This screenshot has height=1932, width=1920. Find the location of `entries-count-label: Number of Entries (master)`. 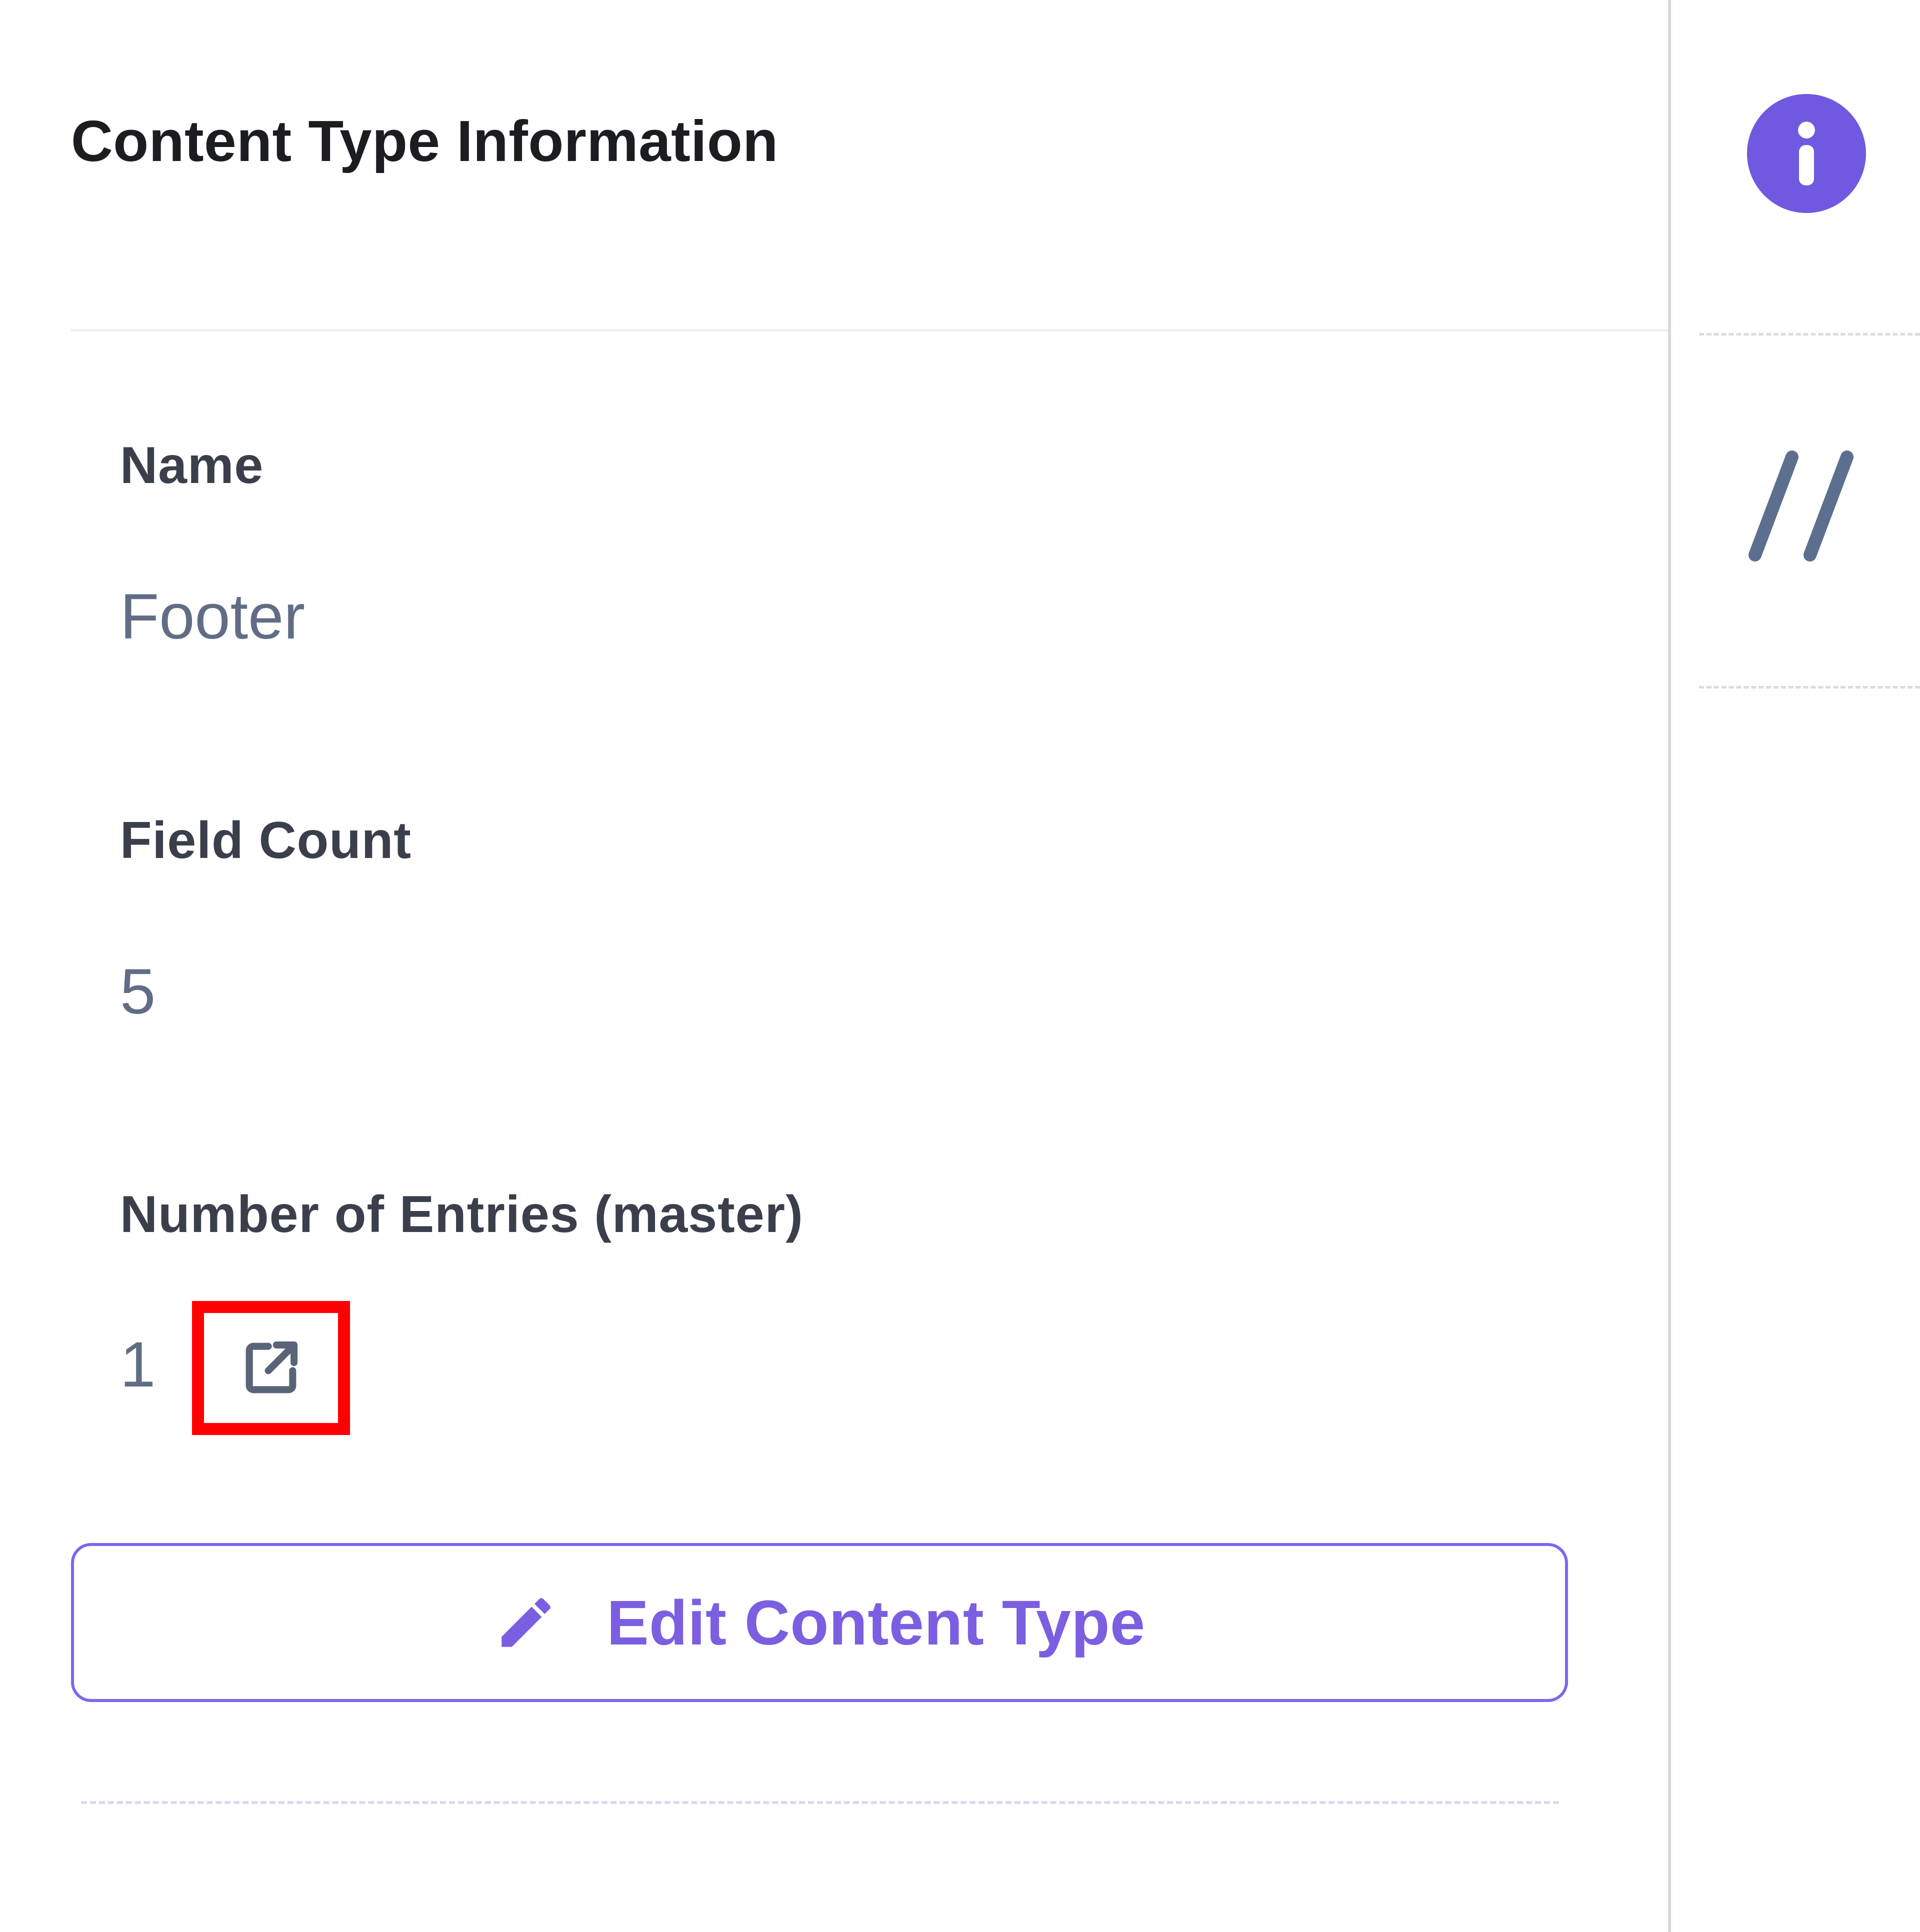

entries-count-label: Number of Entries (master) is located at coordinates (462, 1215).